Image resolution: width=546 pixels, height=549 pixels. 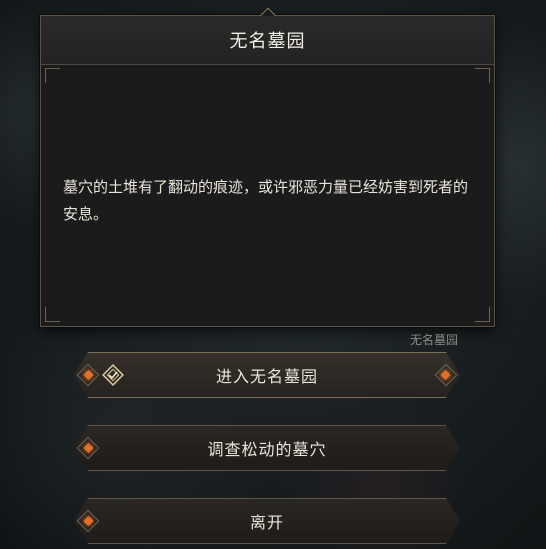 I want to click on option-label: 调查松动的墓穴, so click(x=267, y=449).